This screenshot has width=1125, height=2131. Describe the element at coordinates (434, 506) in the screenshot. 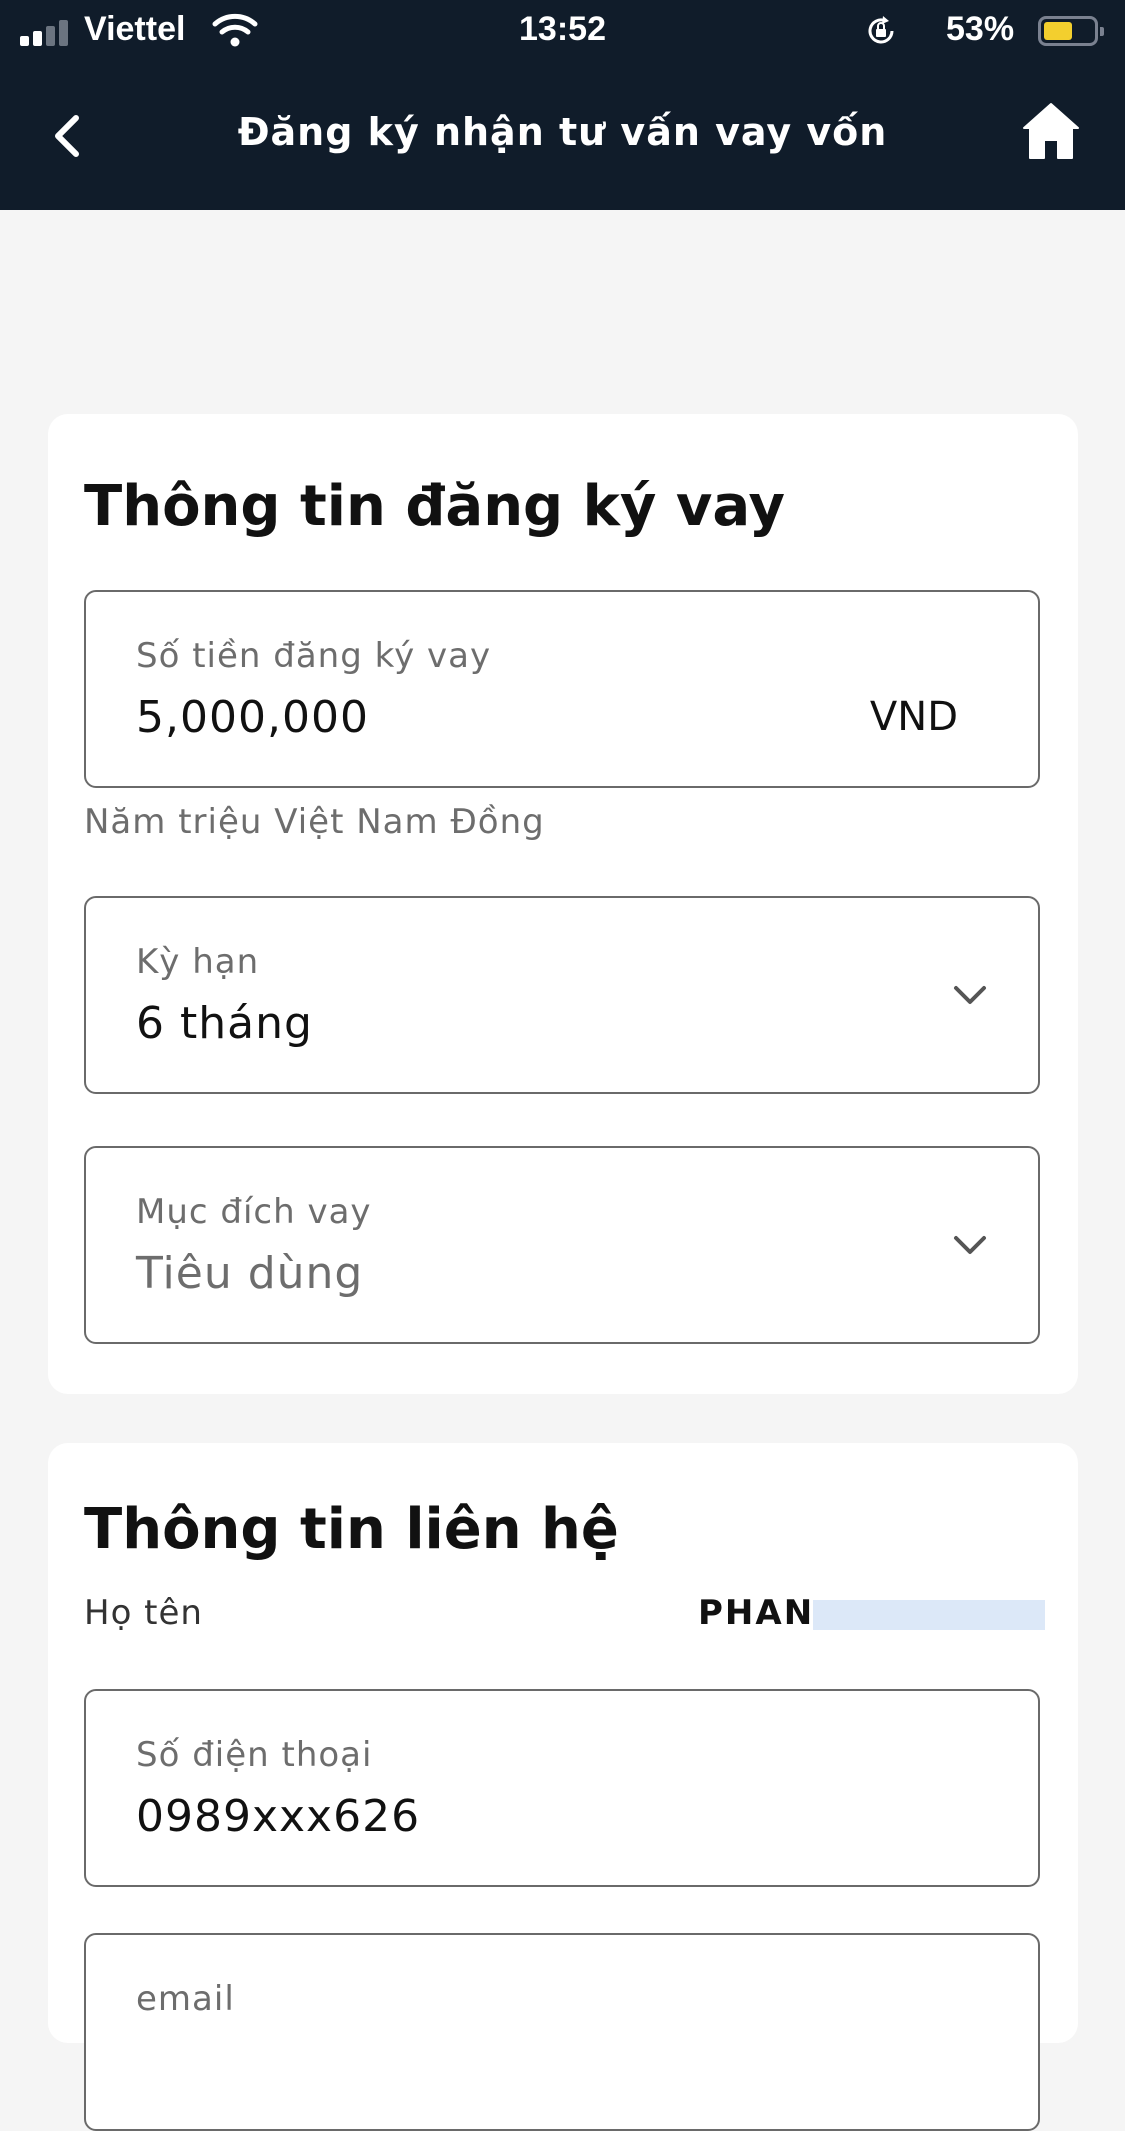

I see `loan-info-title: Thông tin đăng ký vay` at that location.